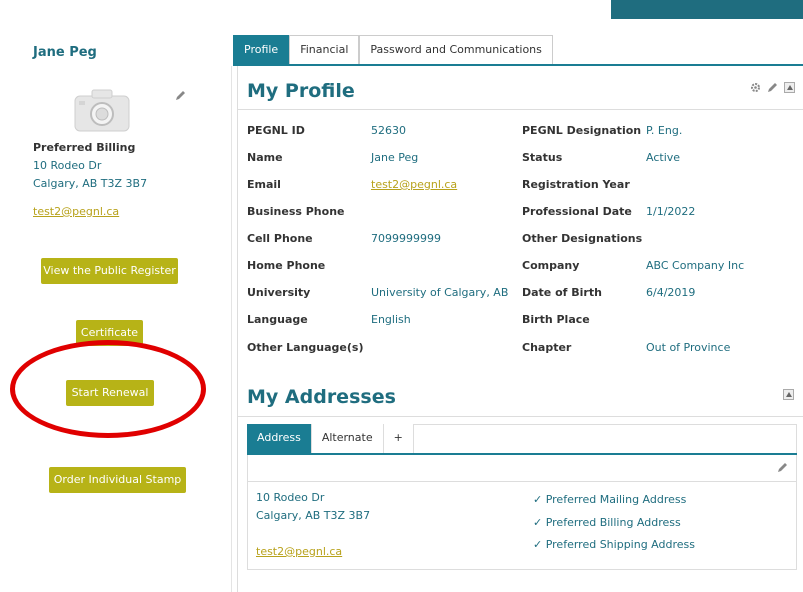 The image size is (803, 592). I want to click on tab-financial: Financial, so click(324, 50).